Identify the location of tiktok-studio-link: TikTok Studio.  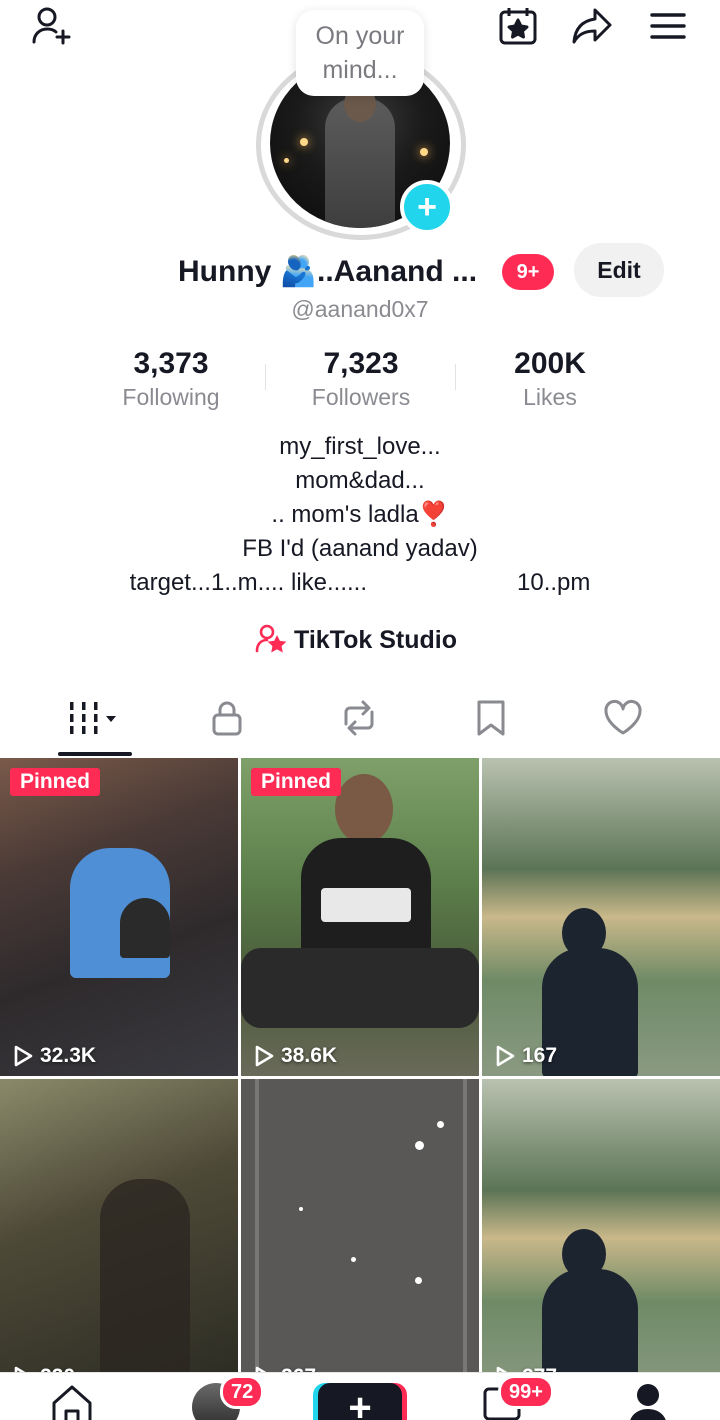
(355, 640).